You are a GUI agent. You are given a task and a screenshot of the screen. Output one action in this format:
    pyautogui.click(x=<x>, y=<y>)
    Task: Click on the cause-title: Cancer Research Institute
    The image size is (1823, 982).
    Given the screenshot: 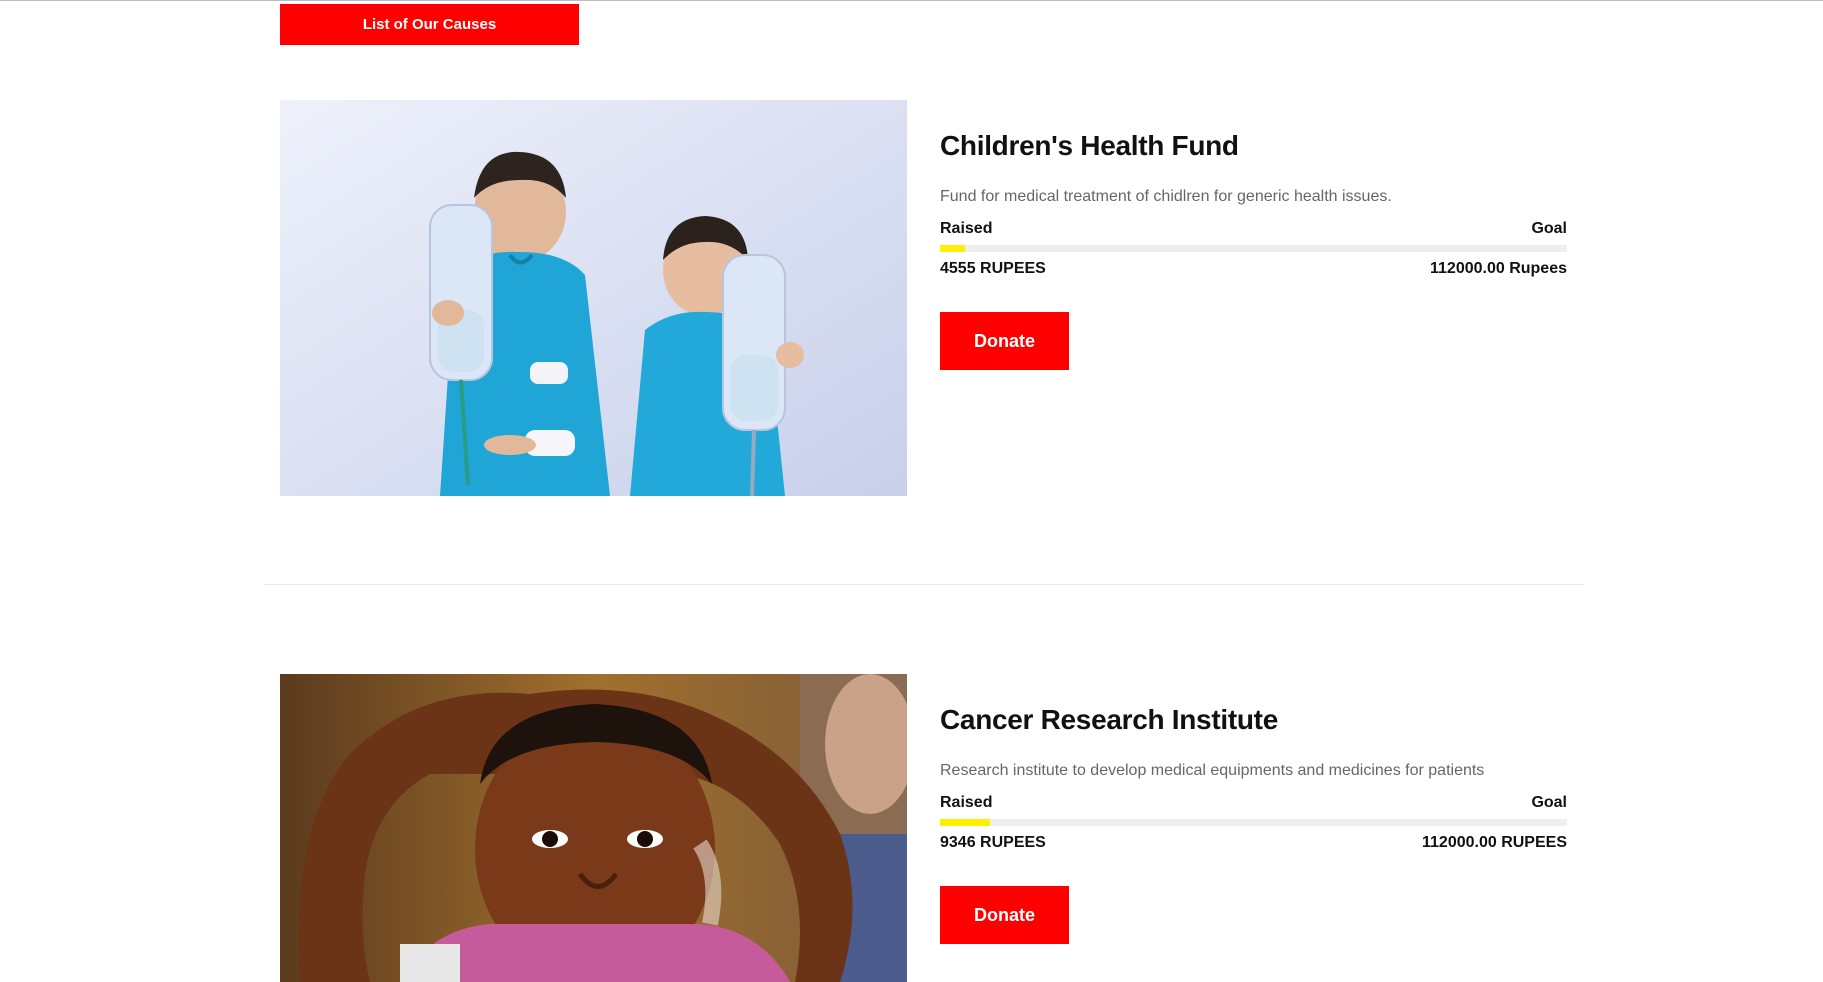 What is the action you would take?
    pyautogui.click(x=1109, y=719)
    